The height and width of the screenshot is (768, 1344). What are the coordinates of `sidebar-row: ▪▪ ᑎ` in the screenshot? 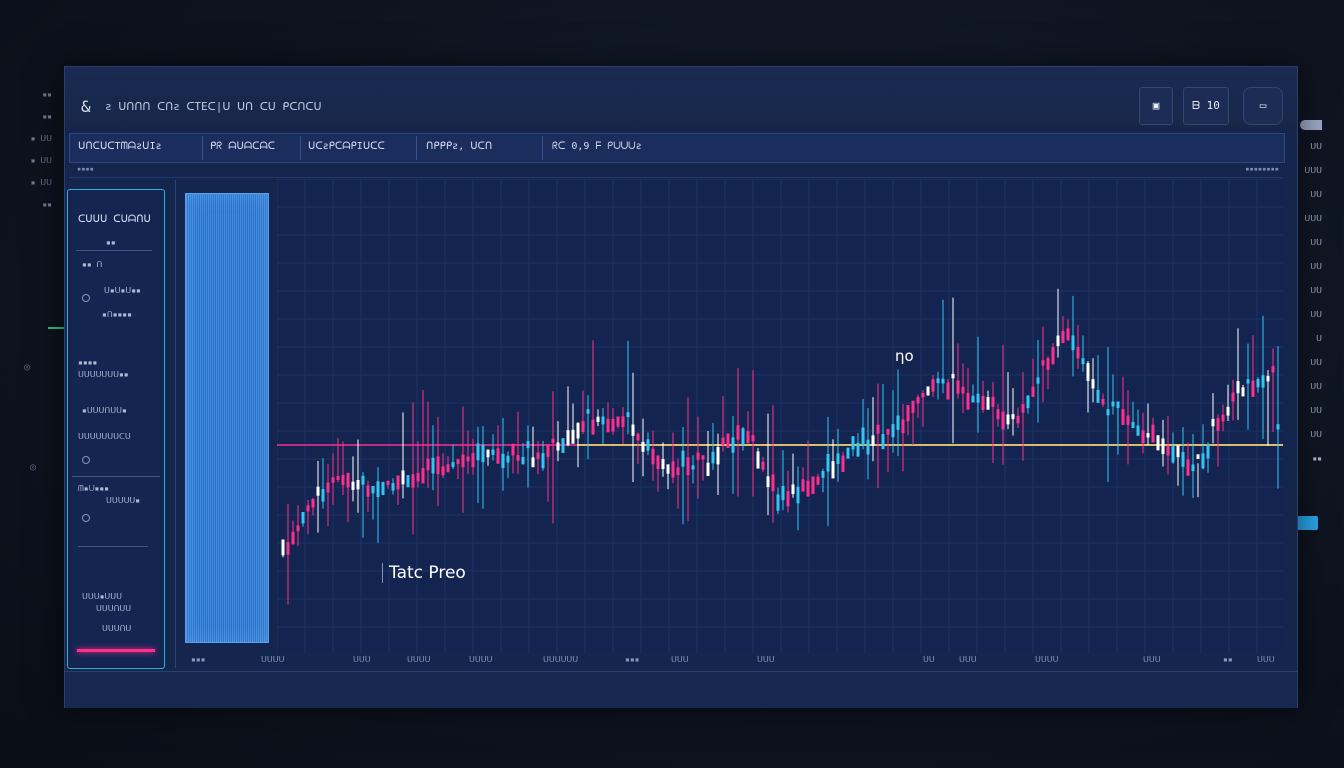 It's located at (92, 264).